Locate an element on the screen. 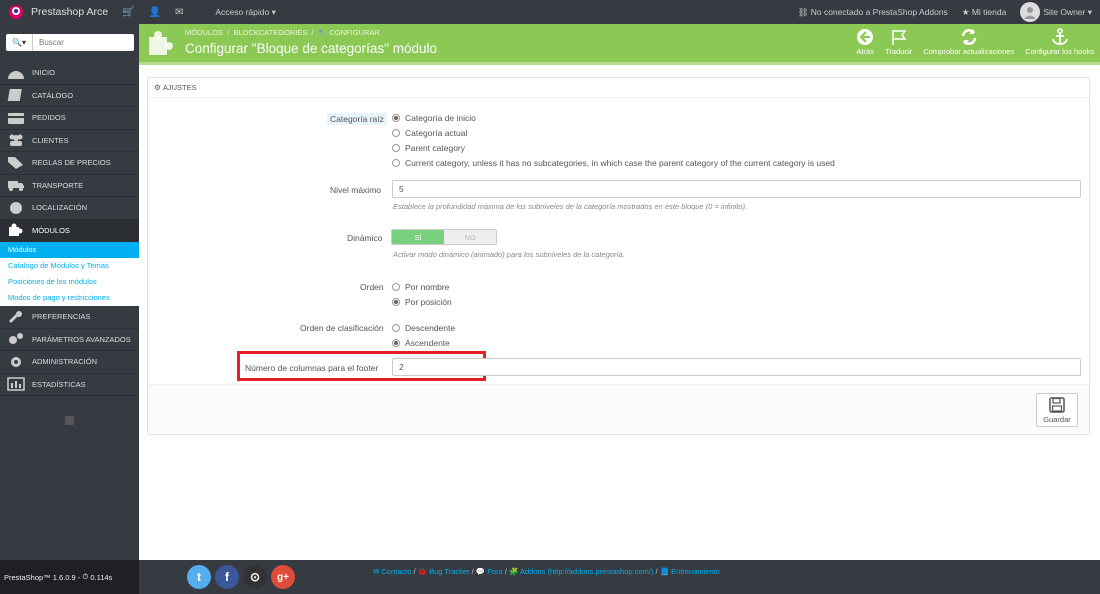 The image size is (1100, 594). submenu-item-catalogo: Catalogo de Módulos y Temas is located at coordinates (69, 266).